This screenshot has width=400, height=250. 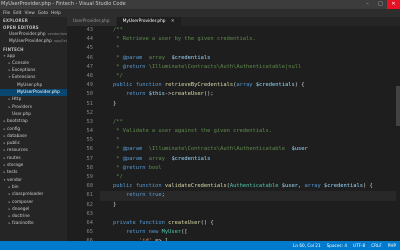 I want to click on tree-item: ▸ tests, so click(x=33, y=172).